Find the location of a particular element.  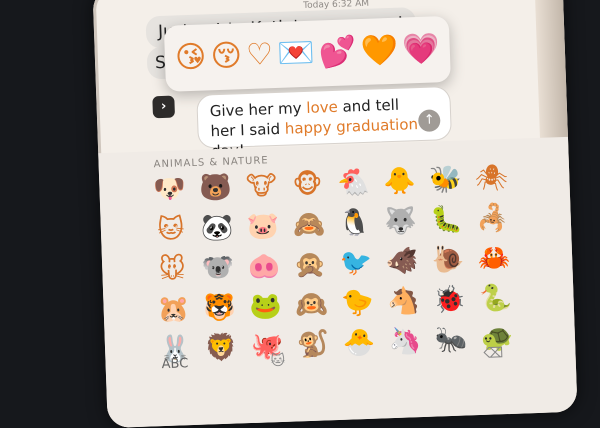

apps-chevron-icon: › is located at coordinates (164, 107).